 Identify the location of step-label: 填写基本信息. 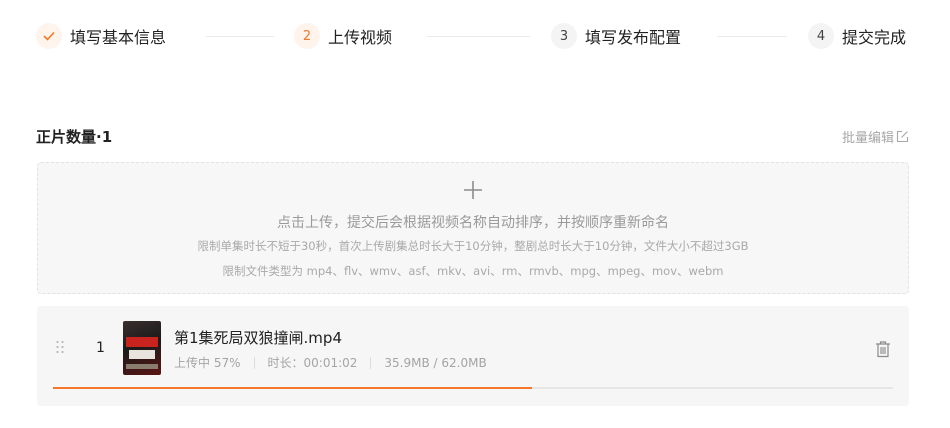
(118, 37).